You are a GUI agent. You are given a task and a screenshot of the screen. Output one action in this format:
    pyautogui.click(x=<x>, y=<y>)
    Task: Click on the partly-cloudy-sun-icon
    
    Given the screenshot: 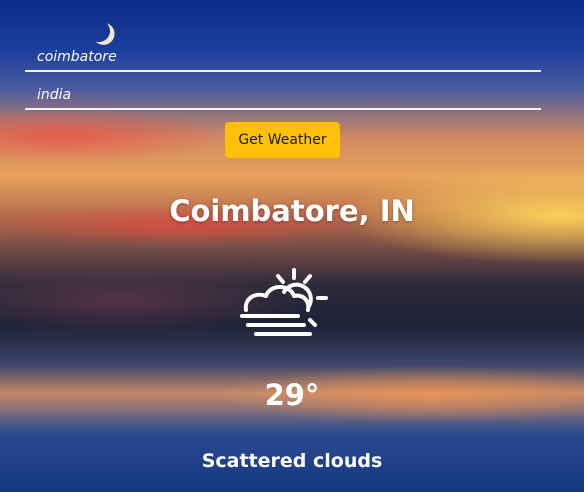 What is the action you would take?
    pyautogui.click(x=282, y=306)
    